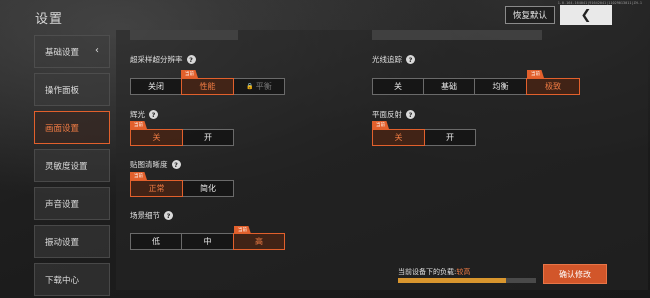 This screenshot has width=650, height=298. I want to click on bloom-options: 关 开, so click(182, 137).